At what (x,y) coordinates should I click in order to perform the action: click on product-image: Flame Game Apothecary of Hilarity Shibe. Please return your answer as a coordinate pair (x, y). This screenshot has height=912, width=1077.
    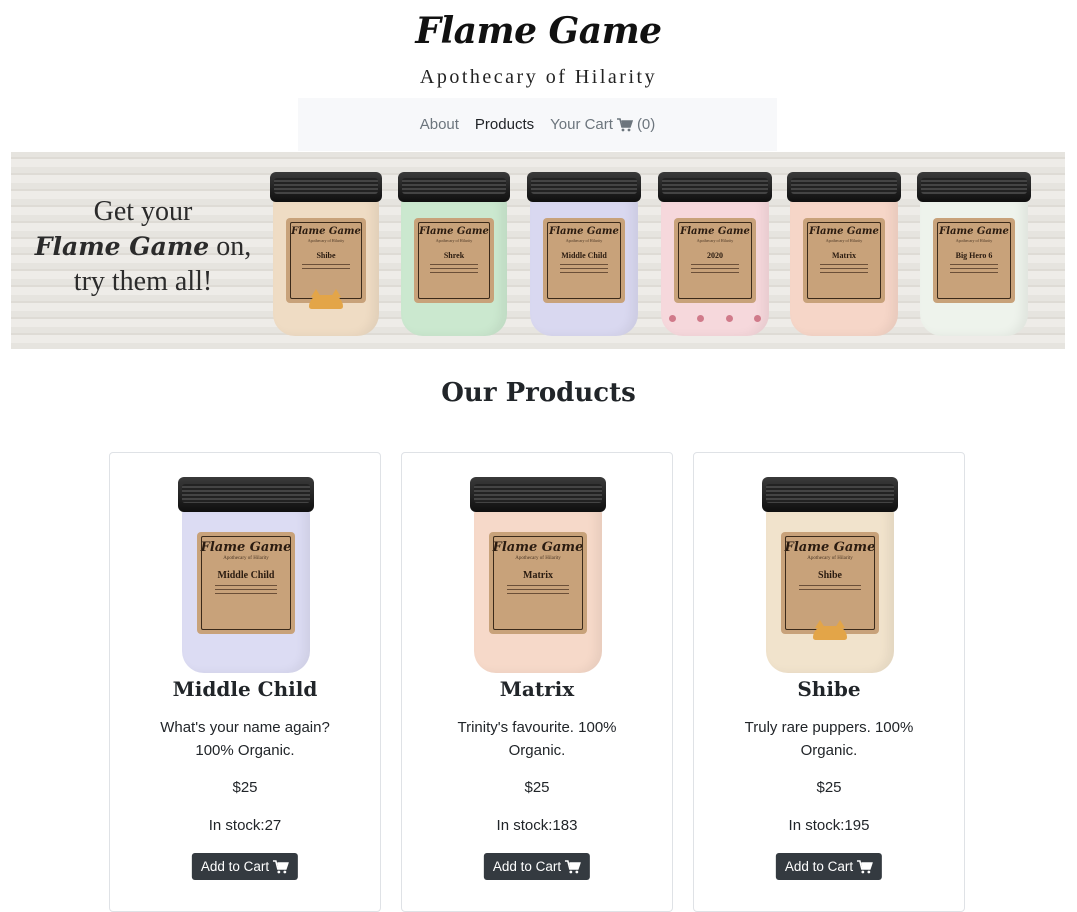
    Looking at the image, I should click on (830, 575).